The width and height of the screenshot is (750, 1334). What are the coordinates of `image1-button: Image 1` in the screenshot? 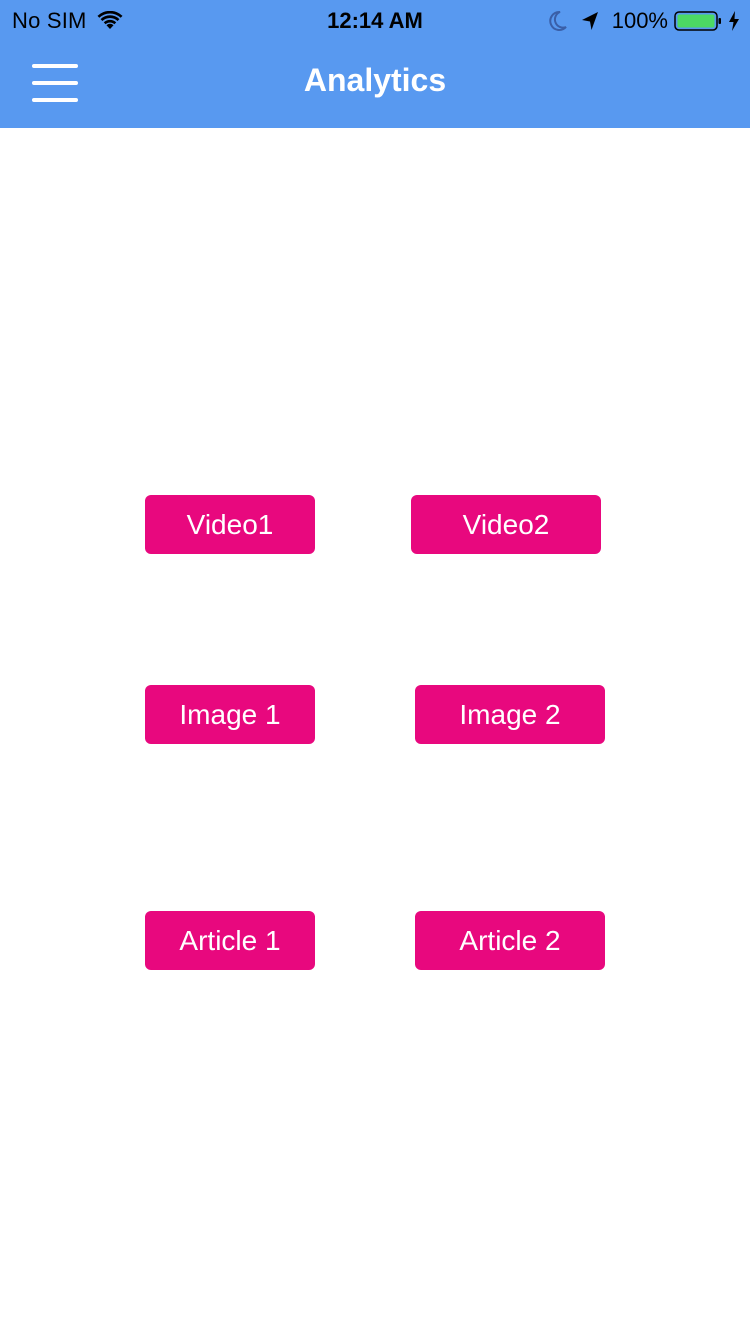 It's located at (230, 714).